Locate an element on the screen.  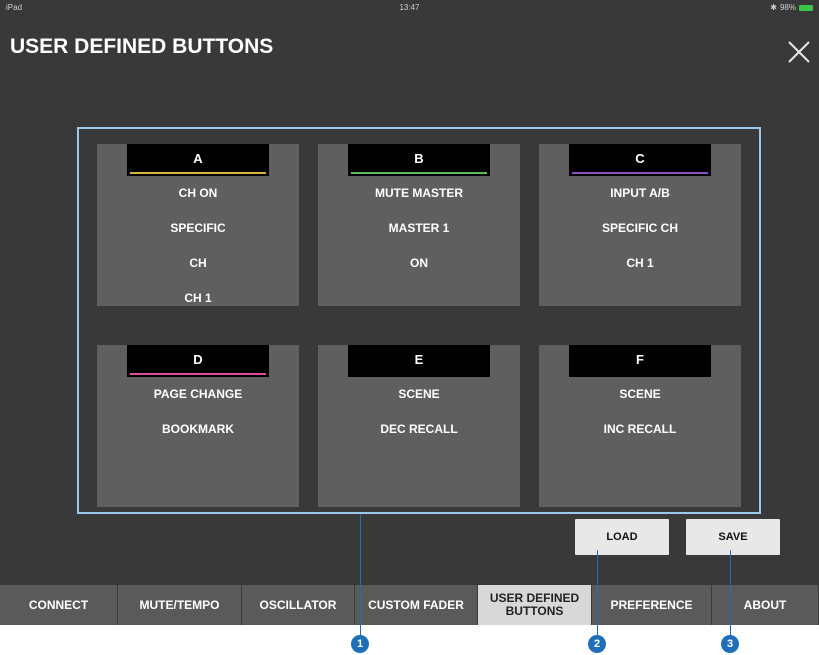
user-button-label: E is located at coordinates (419, 359).